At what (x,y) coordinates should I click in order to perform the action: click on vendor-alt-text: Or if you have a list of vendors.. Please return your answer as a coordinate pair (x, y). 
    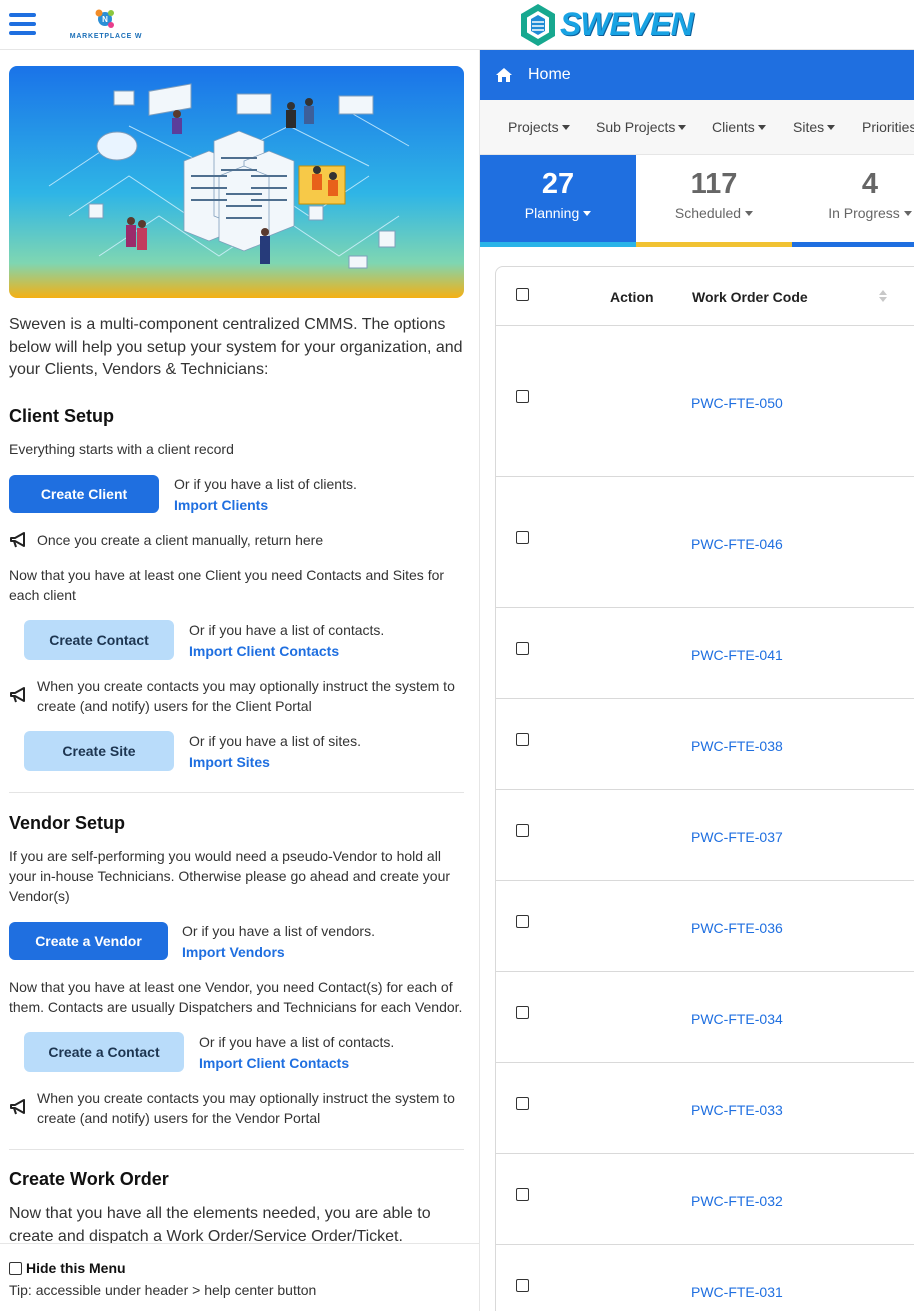
    Looking at the image, I should click on (278, 931).